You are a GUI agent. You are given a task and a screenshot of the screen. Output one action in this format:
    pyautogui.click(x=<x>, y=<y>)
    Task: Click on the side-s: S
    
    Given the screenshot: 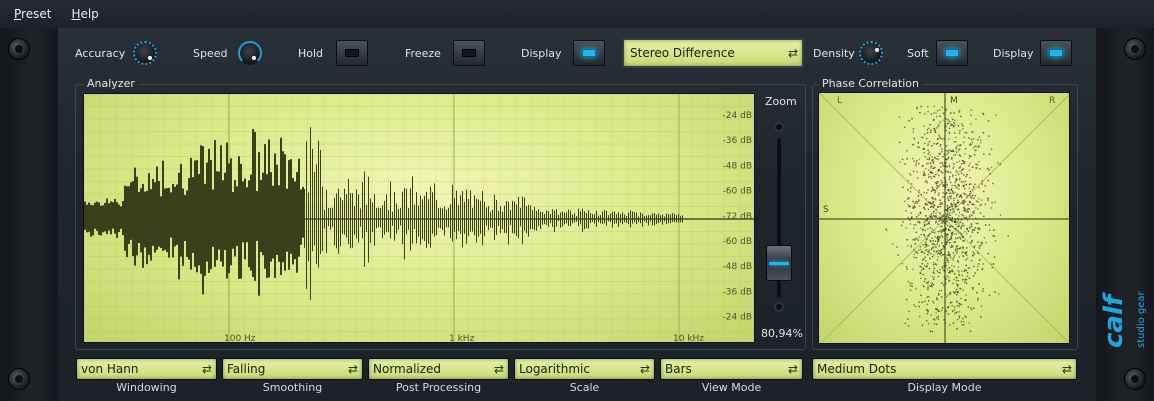 What is the action you would take?
    pyautogui.click(x=826, y=210)
    